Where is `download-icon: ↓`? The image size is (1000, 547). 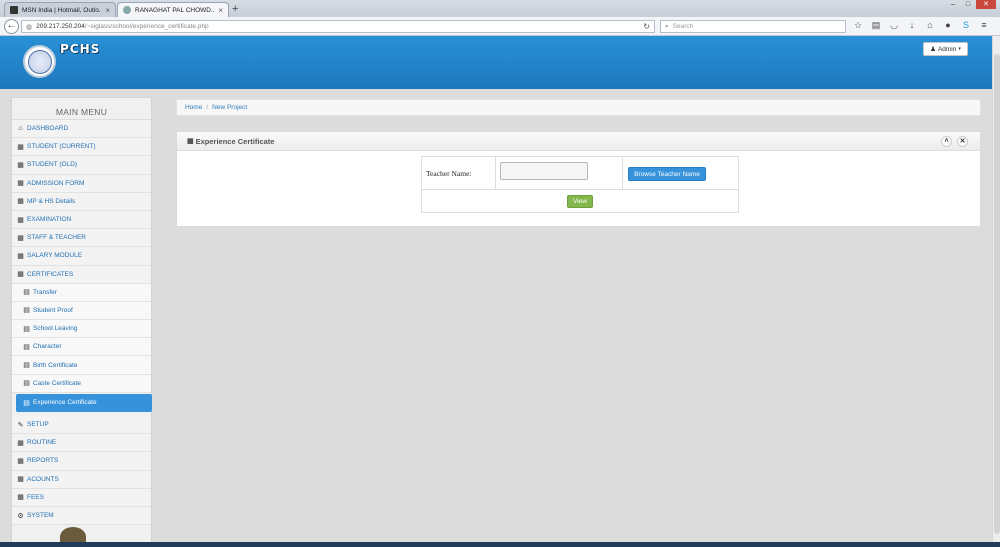
download-icon: ↓ is located at coordinates (912, 25).